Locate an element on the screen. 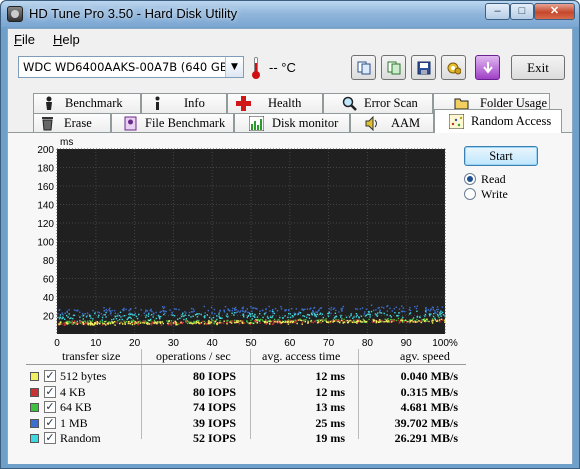 The width and height of the screenshot is (580, 469). read-radio-dot is located at coordinates (470, 179).